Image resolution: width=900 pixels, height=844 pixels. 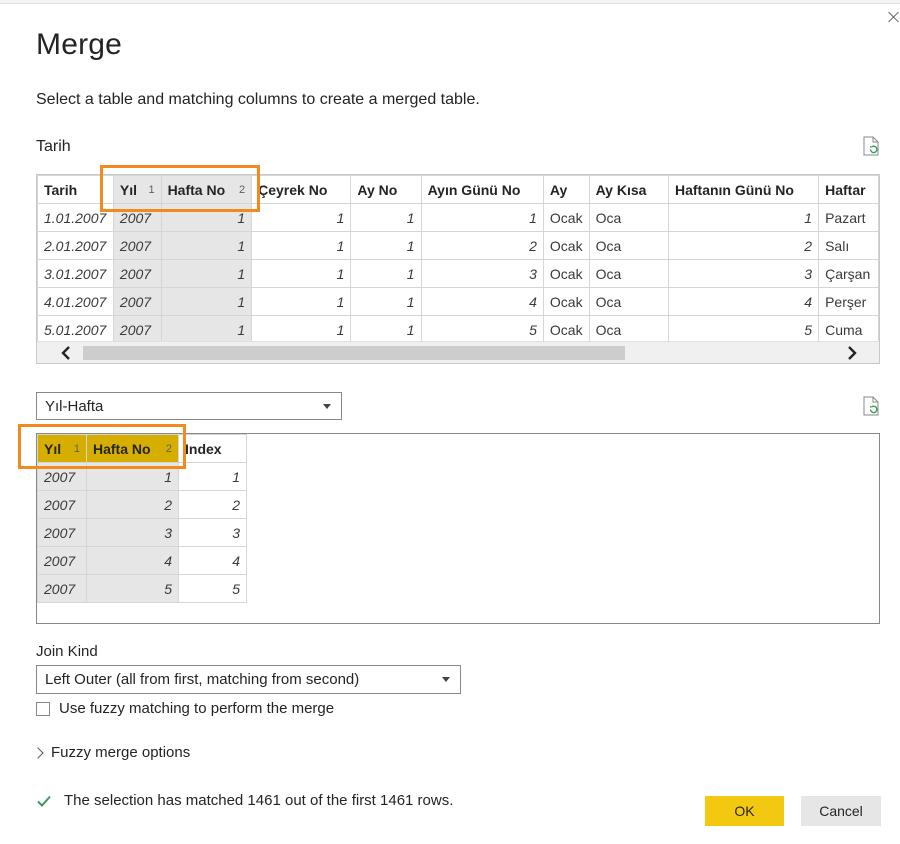 What do you see at coordinates (852, 353) in the screenshot?
I see `scroll-right-icon` at bounding box center [852, 353].